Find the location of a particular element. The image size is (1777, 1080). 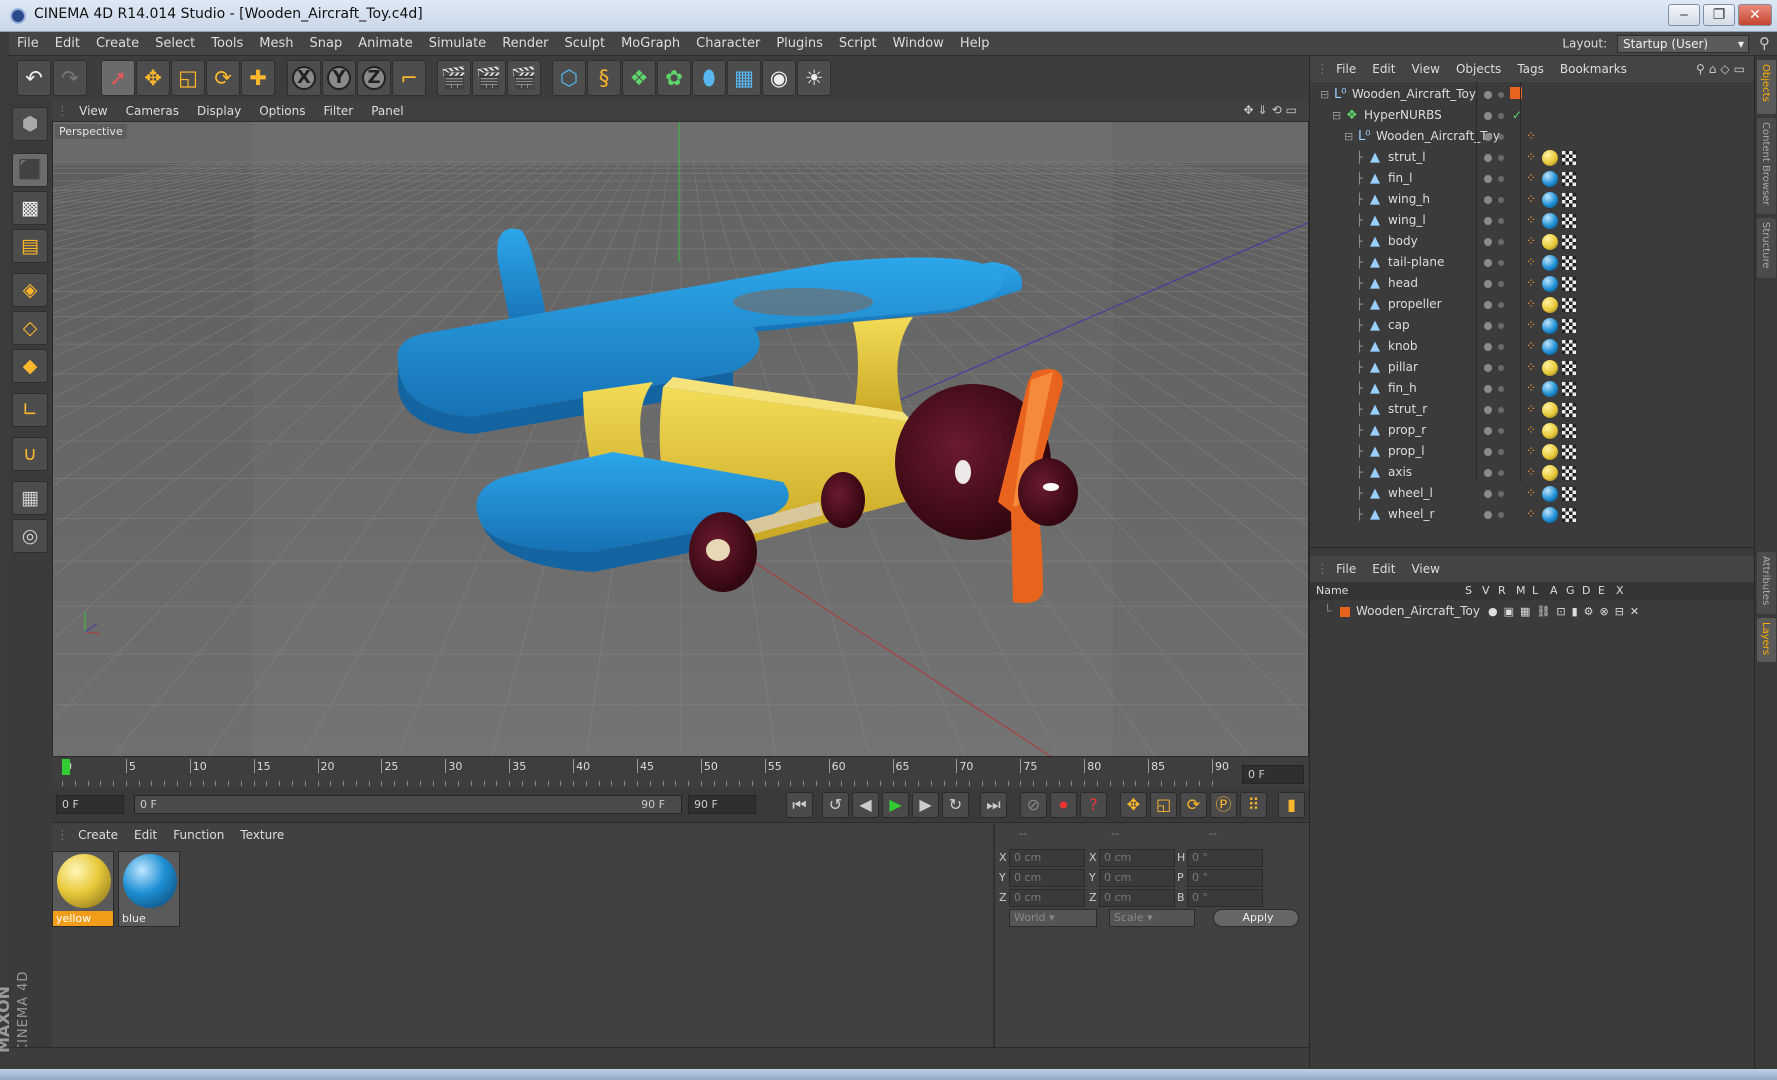

light-icon: ☀ is located at coordinates (814, 78).